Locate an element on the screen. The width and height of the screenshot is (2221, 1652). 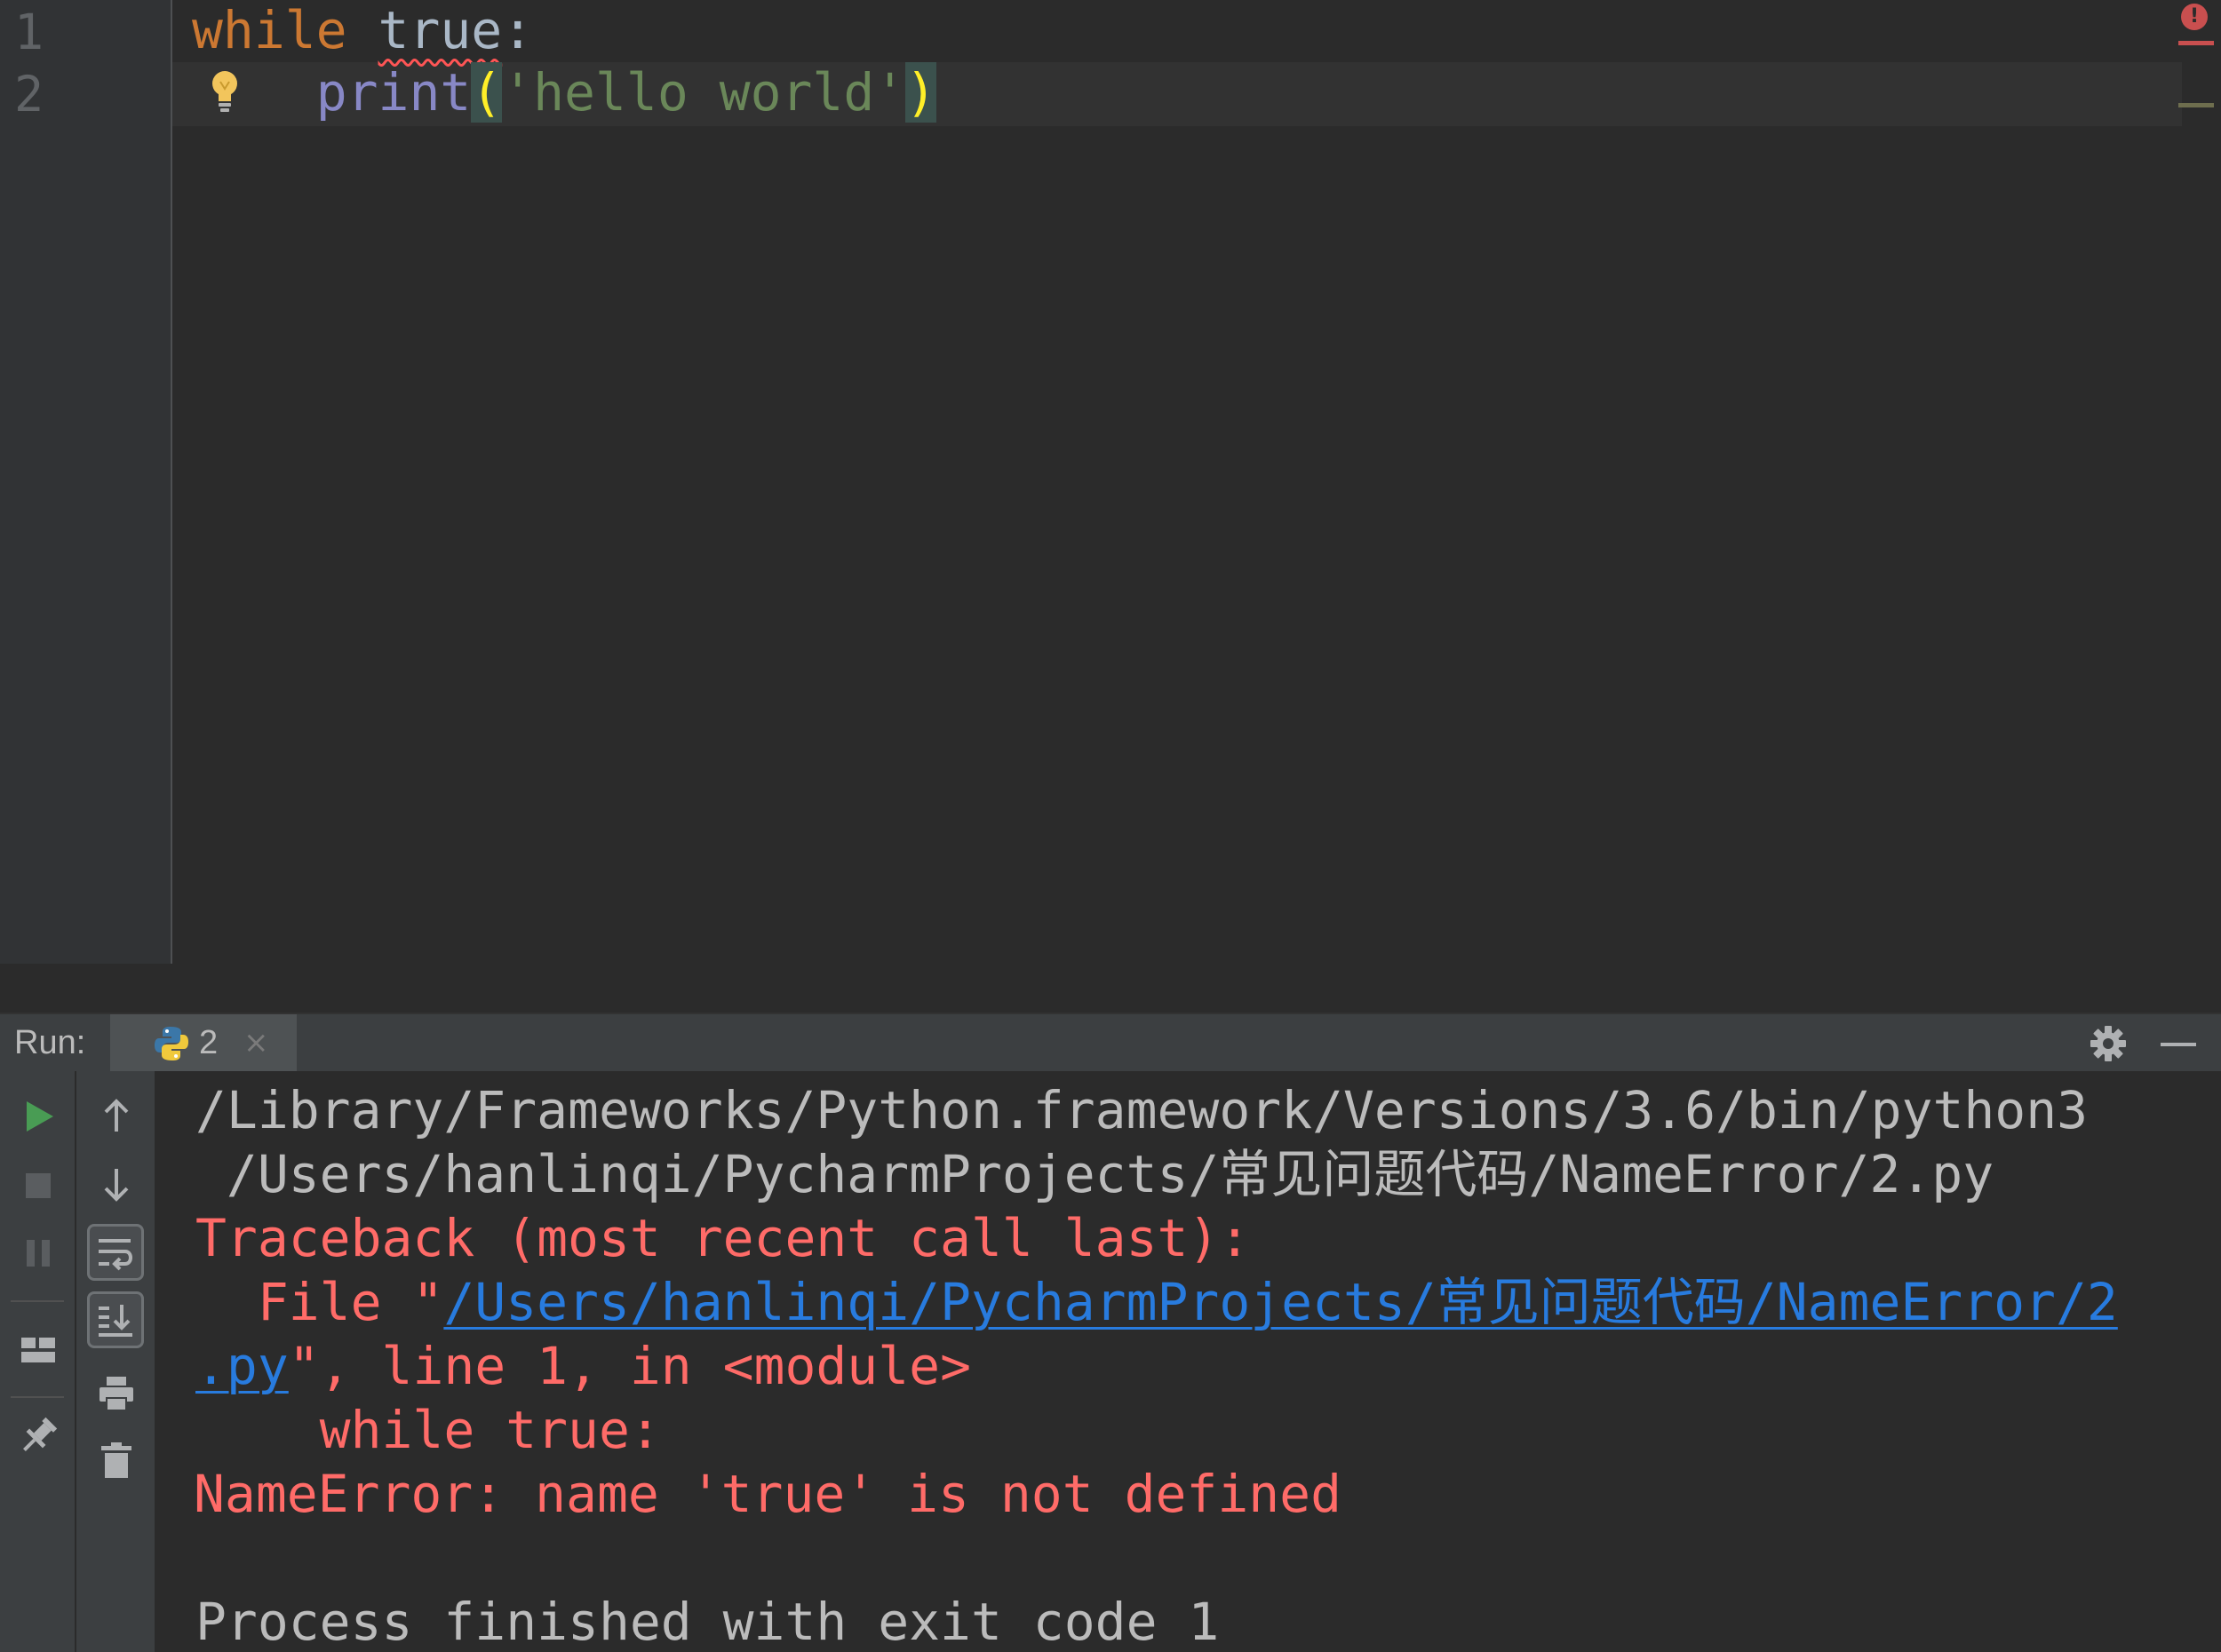
builtin-print: print is located at coordinates (393, 92).